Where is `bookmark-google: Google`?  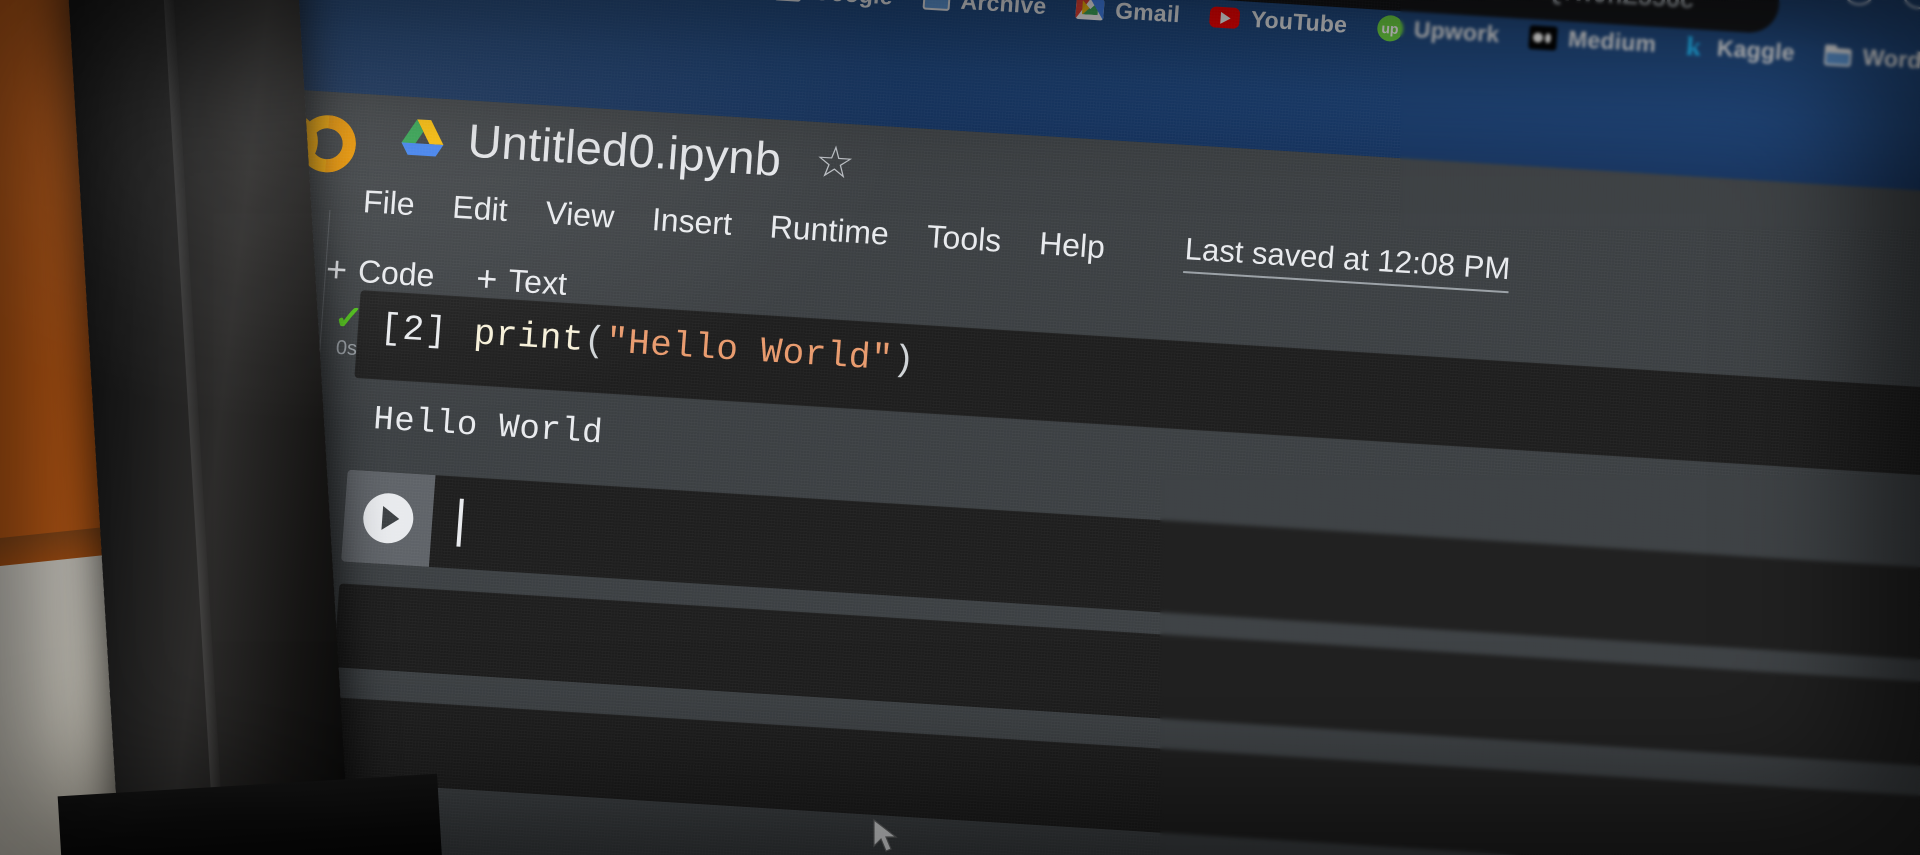
bookmark-google: Google is located at coordinates (834, 5).